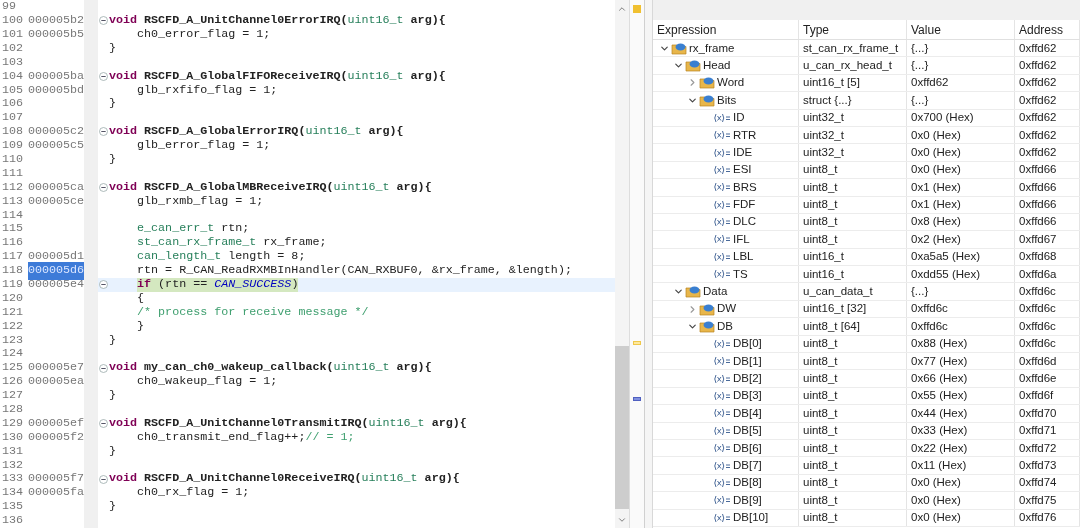  Describe the element at coordinates (853, 29) in the screenshot. I see `column-header: Type` at that location.